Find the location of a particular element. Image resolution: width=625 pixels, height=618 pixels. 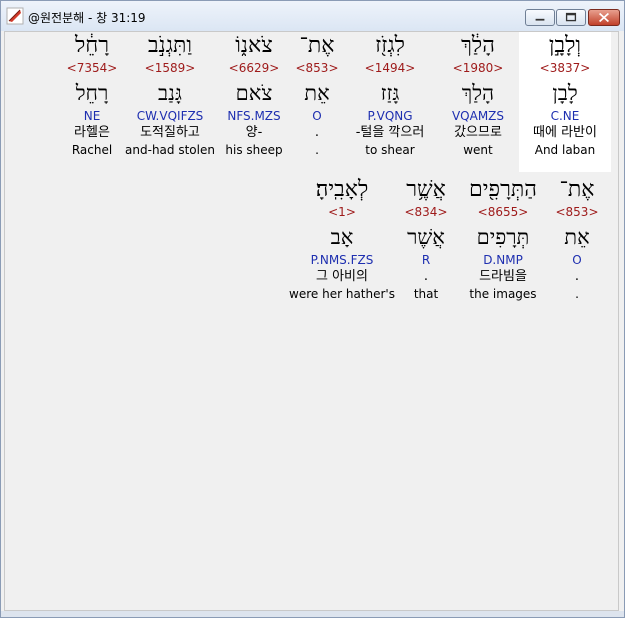

korean-gloss: 양- is located at coordinates (254, 132).